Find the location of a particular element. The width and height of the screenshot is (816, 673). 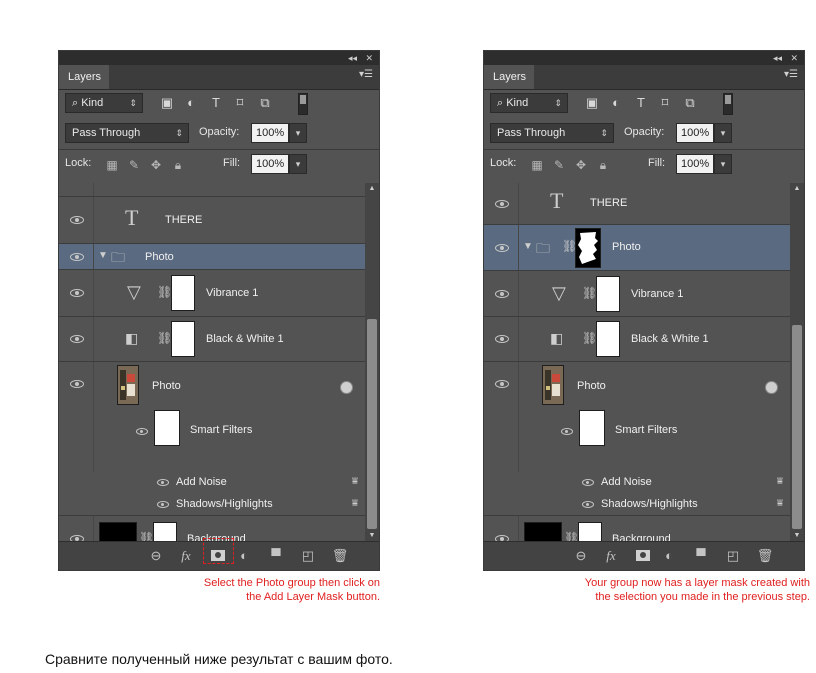

link-layers-icon: ⊖ is located at coordinates (581, 556).